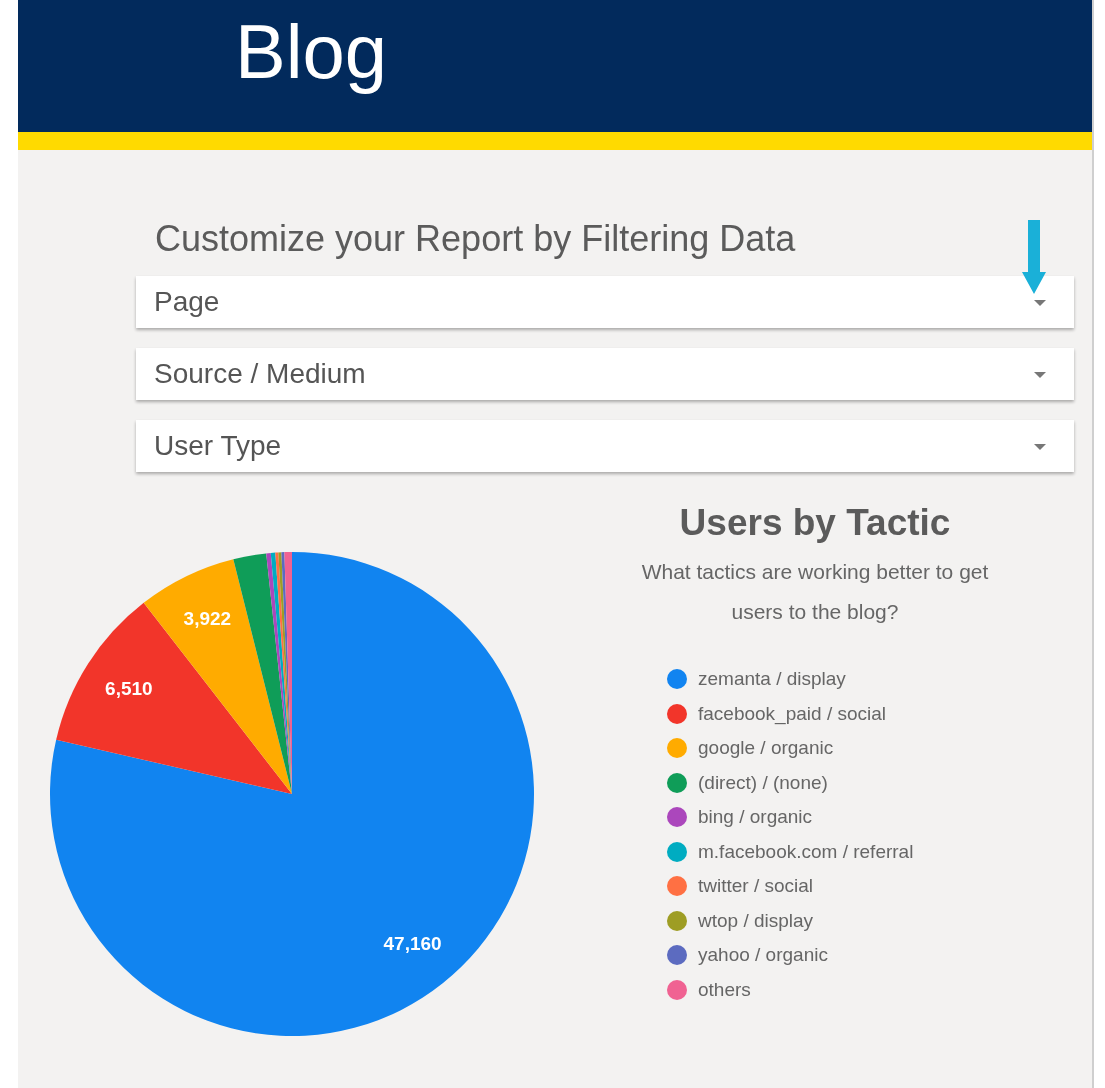 The width and height of the screenshot is (1105, 1088). What do you see at coordinates (756, 886) in the screenshot?
I see `legend-label: twitter / social` at bounding box center [756, 886].